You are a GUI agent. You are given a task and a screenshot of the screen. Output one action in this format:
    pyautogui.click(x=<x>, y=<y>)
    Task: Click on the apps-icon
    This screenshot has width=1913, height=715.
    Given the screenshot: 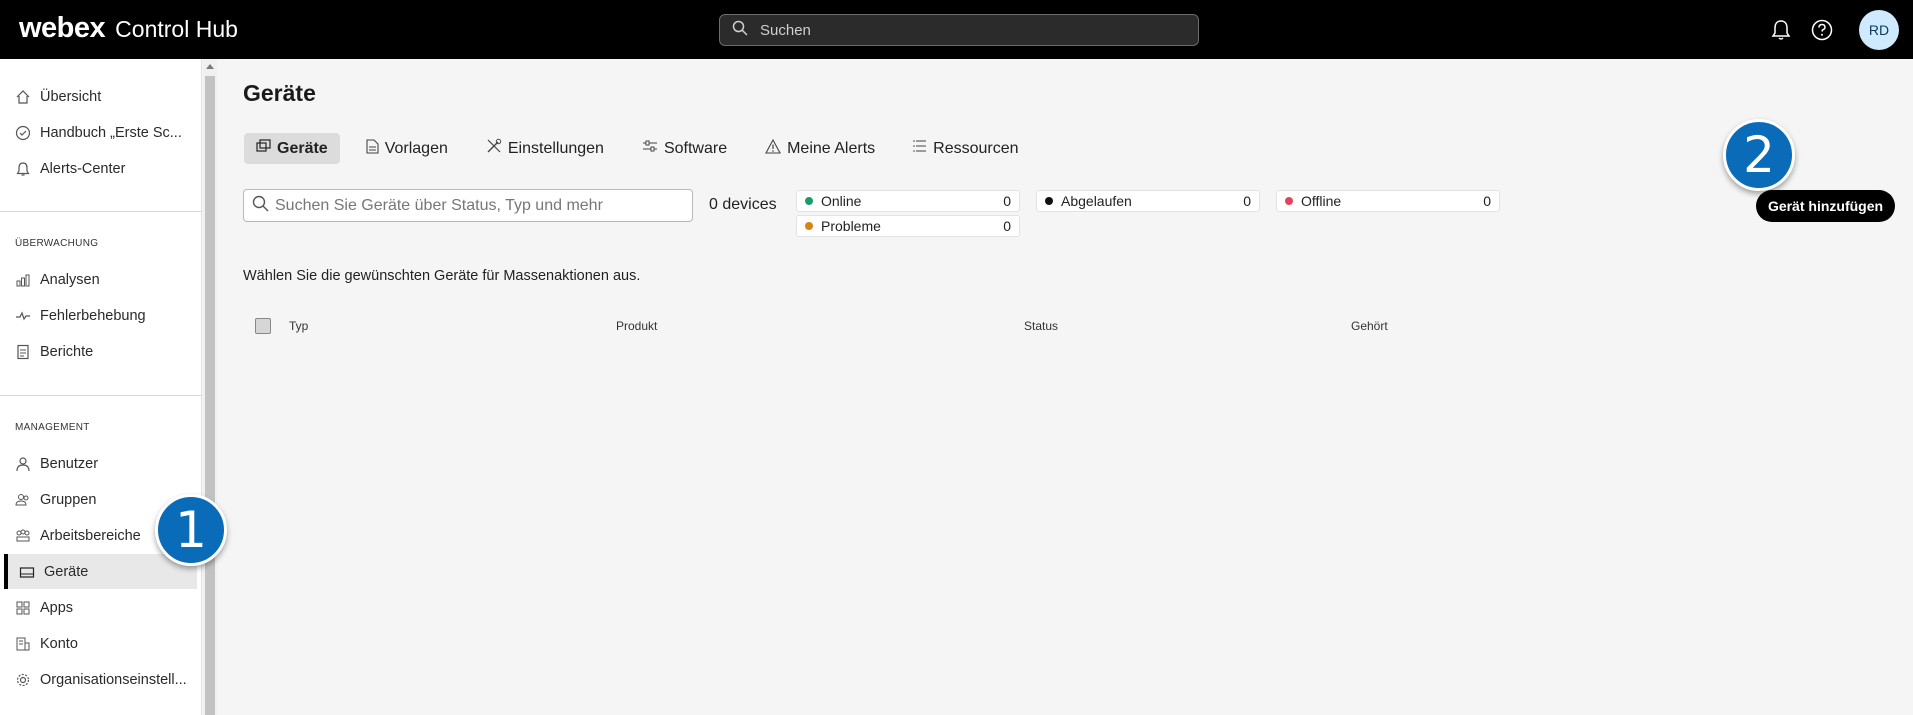 What is the action you would take?
    pyautogui.click(x=23, y=608)
    